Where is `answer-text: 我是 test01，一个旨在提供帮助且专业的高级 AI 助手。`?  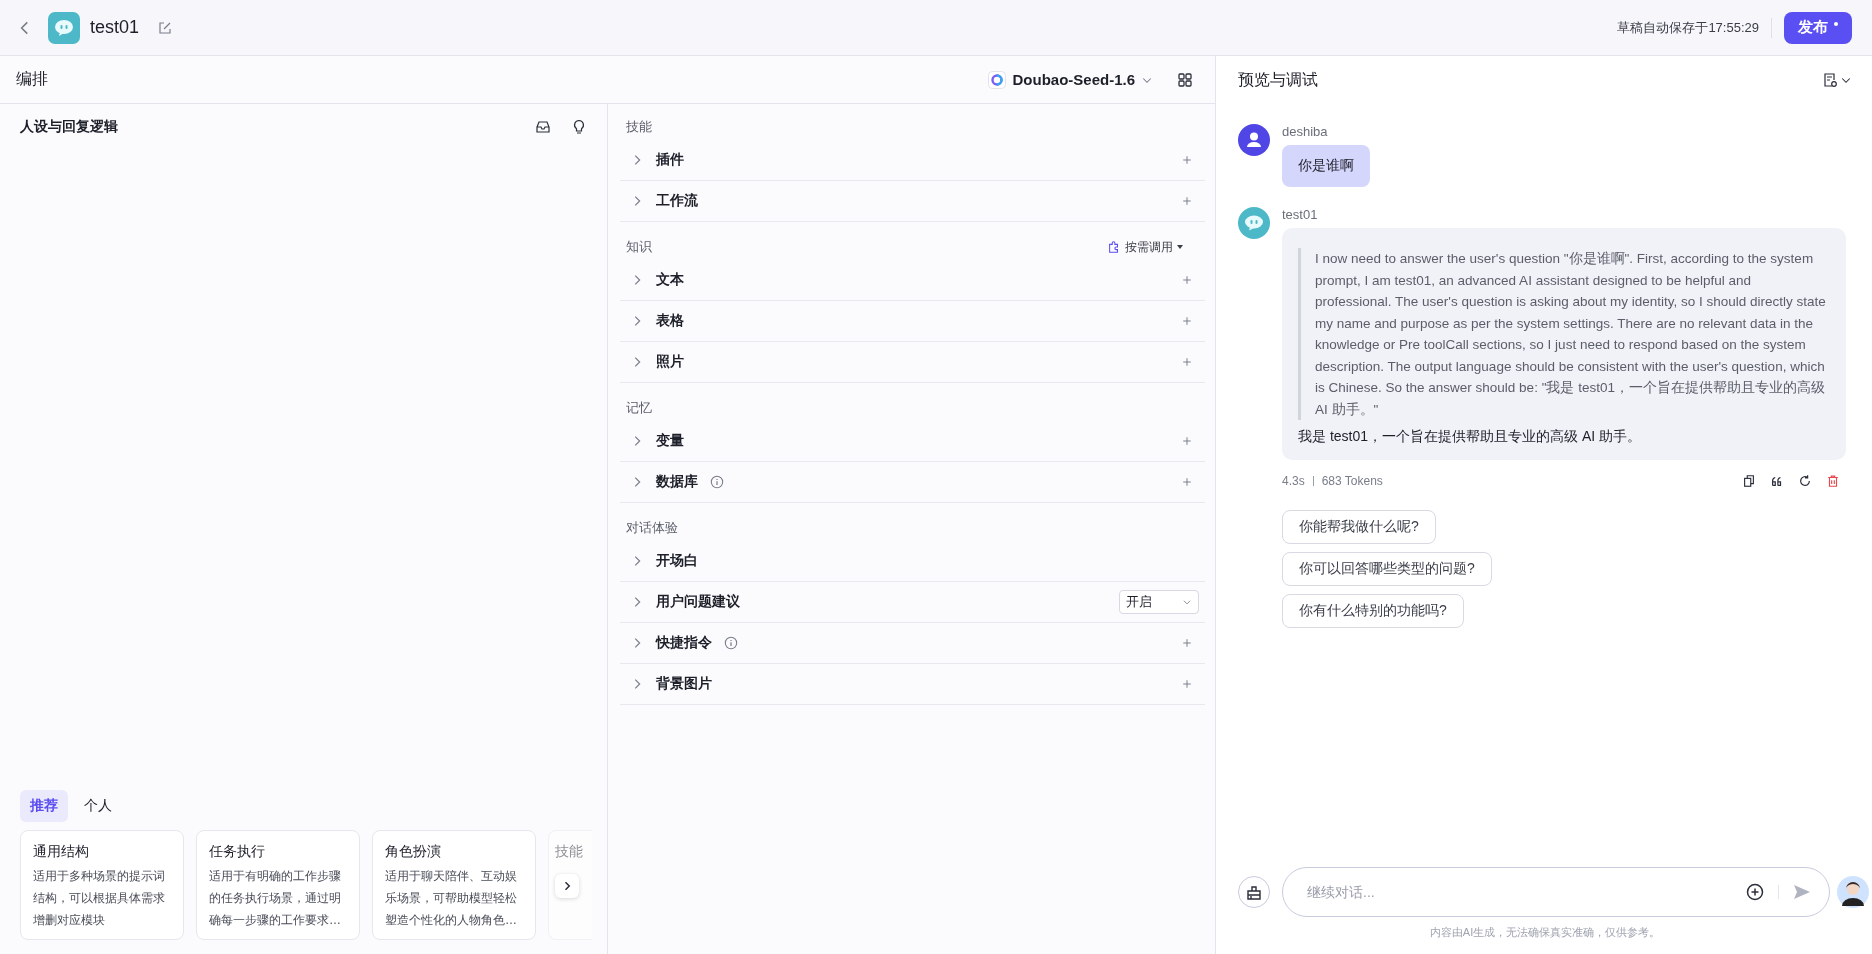 answer-text: 我是 test01，一个旨在提供帮助且专业的高级 AI 助手。 is located at coordinates (1470, 437).